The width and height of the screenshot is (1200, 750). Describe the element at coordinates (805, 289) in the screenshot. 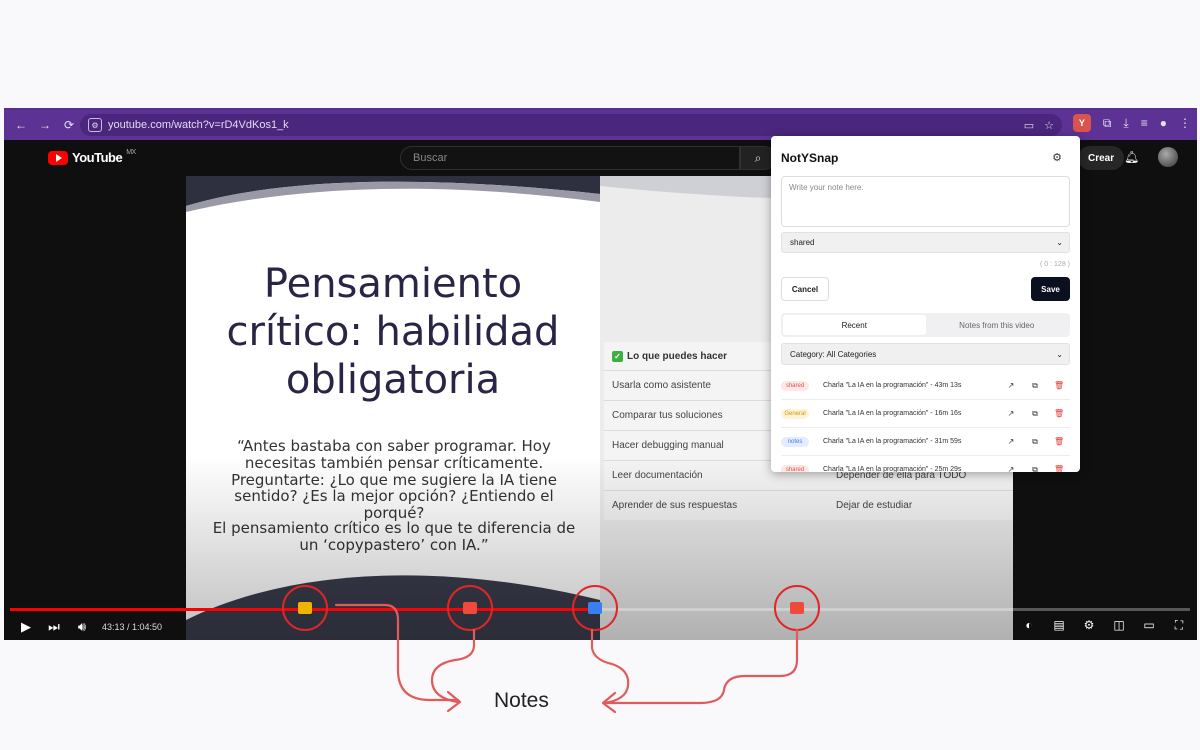

I see `cancel-button: Cancel` at that location.